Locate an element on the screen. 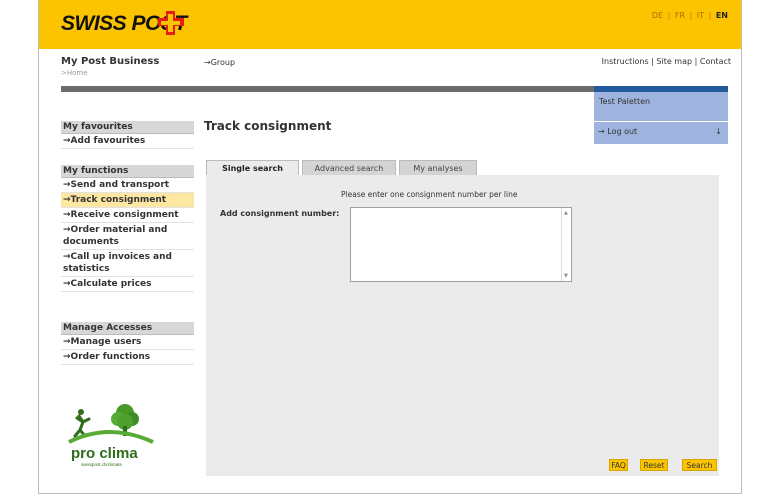 Image resolution: width=780 pixels, height=504 pixels. page-title: Track consignment is located at coordinates (268, 126).